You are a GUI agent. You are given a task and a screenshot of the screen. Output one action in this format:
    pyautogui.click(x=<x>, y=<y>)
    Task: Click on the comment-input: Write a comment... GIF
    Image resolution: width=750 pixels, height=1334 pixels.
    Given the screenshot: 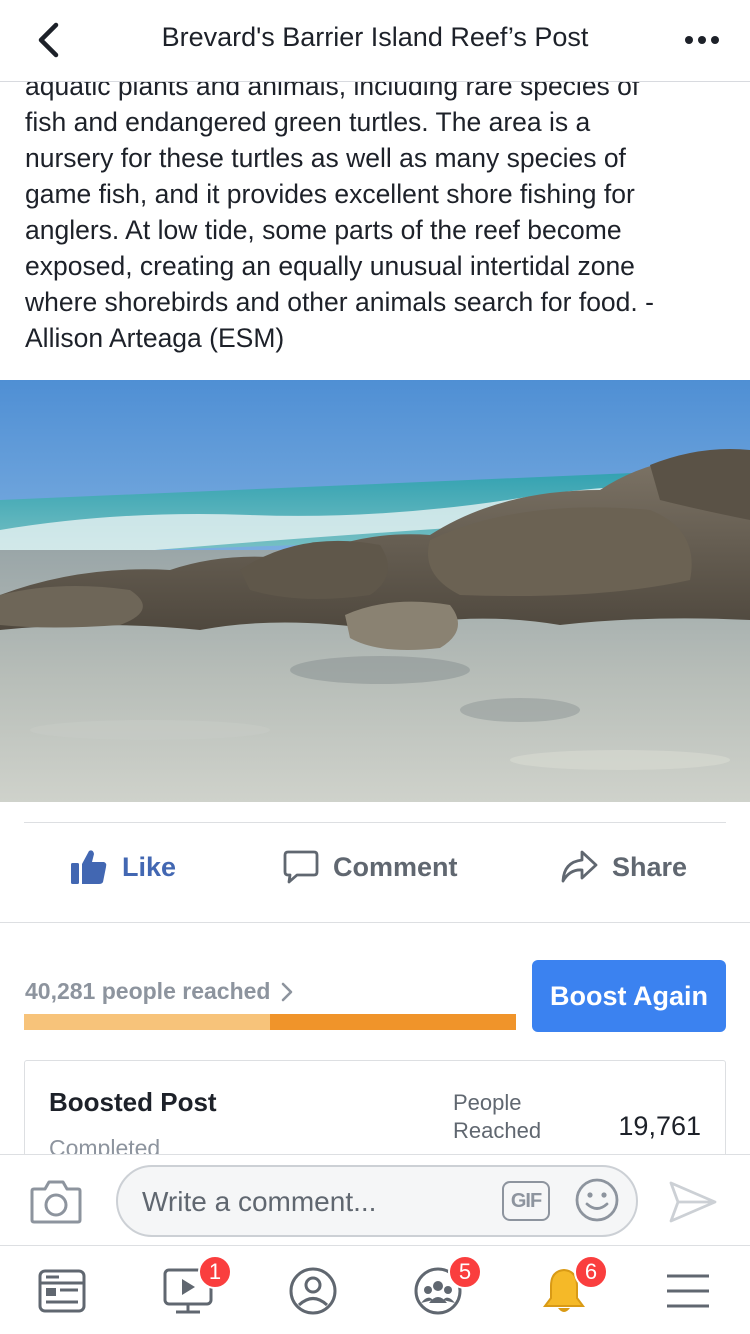 What is the action you would take?
    pyautogui.click(x=377, y=1201)
    